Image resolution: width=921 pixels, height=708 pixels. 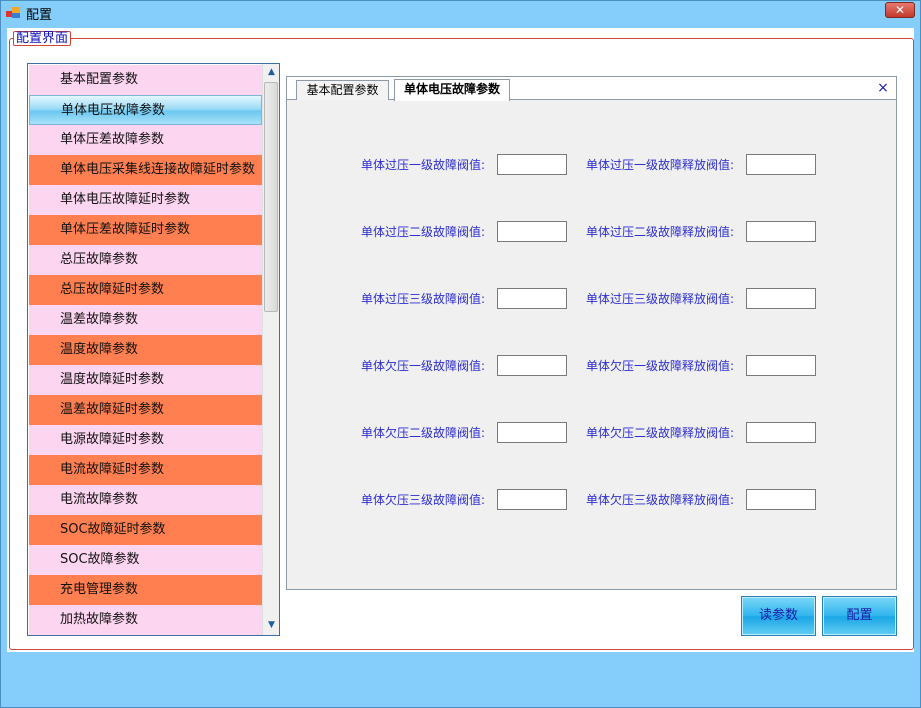 I want to click on scroll-down-icon: ▼, so click(x=271, y=625).